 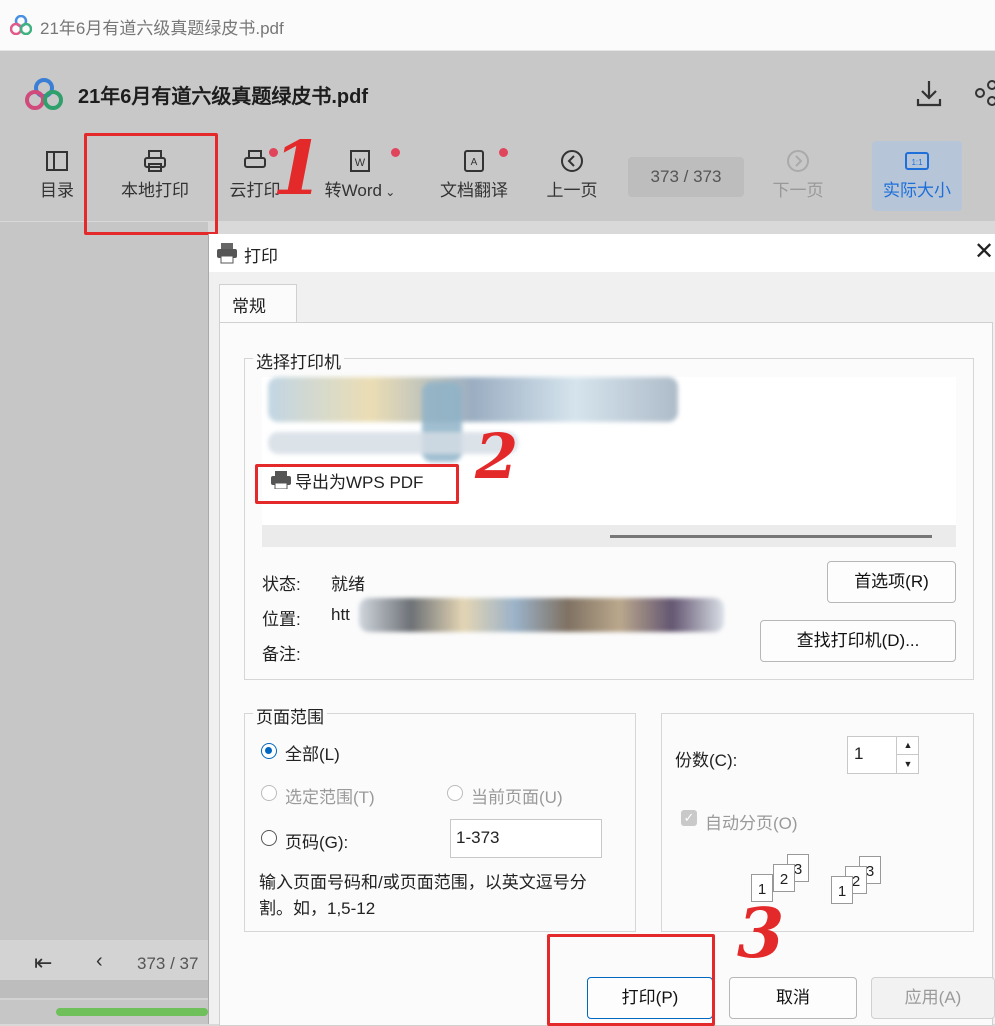 I want to click on collate-checkbox: ✓, so click(x=689, y=818).